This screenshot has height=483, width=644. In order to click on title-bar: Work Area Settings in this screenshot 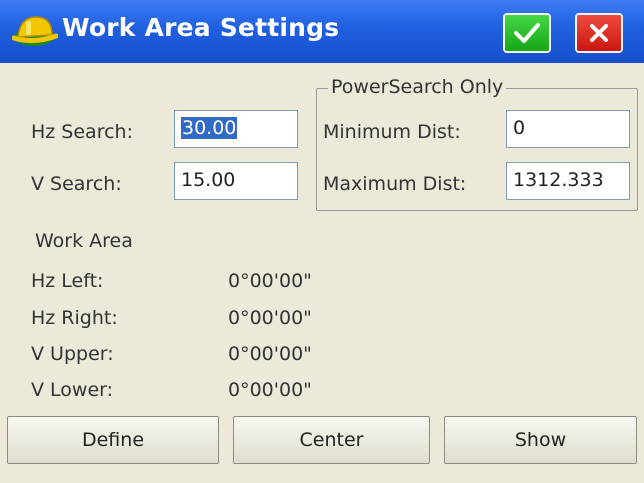, I will do `click(322, 31)`.